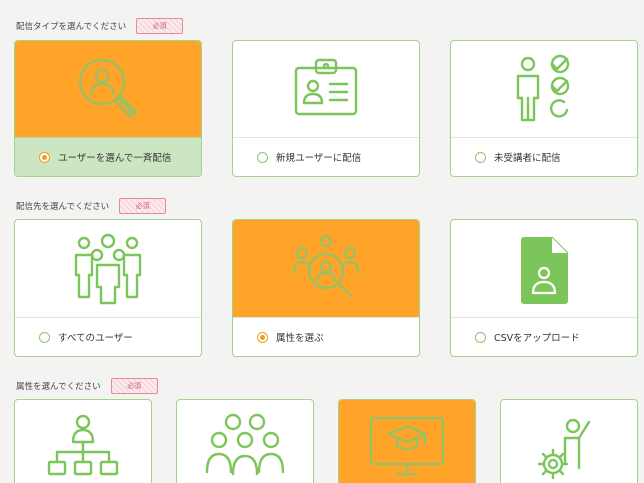  I want to click on attribute-card-organization, so click(83, 441).